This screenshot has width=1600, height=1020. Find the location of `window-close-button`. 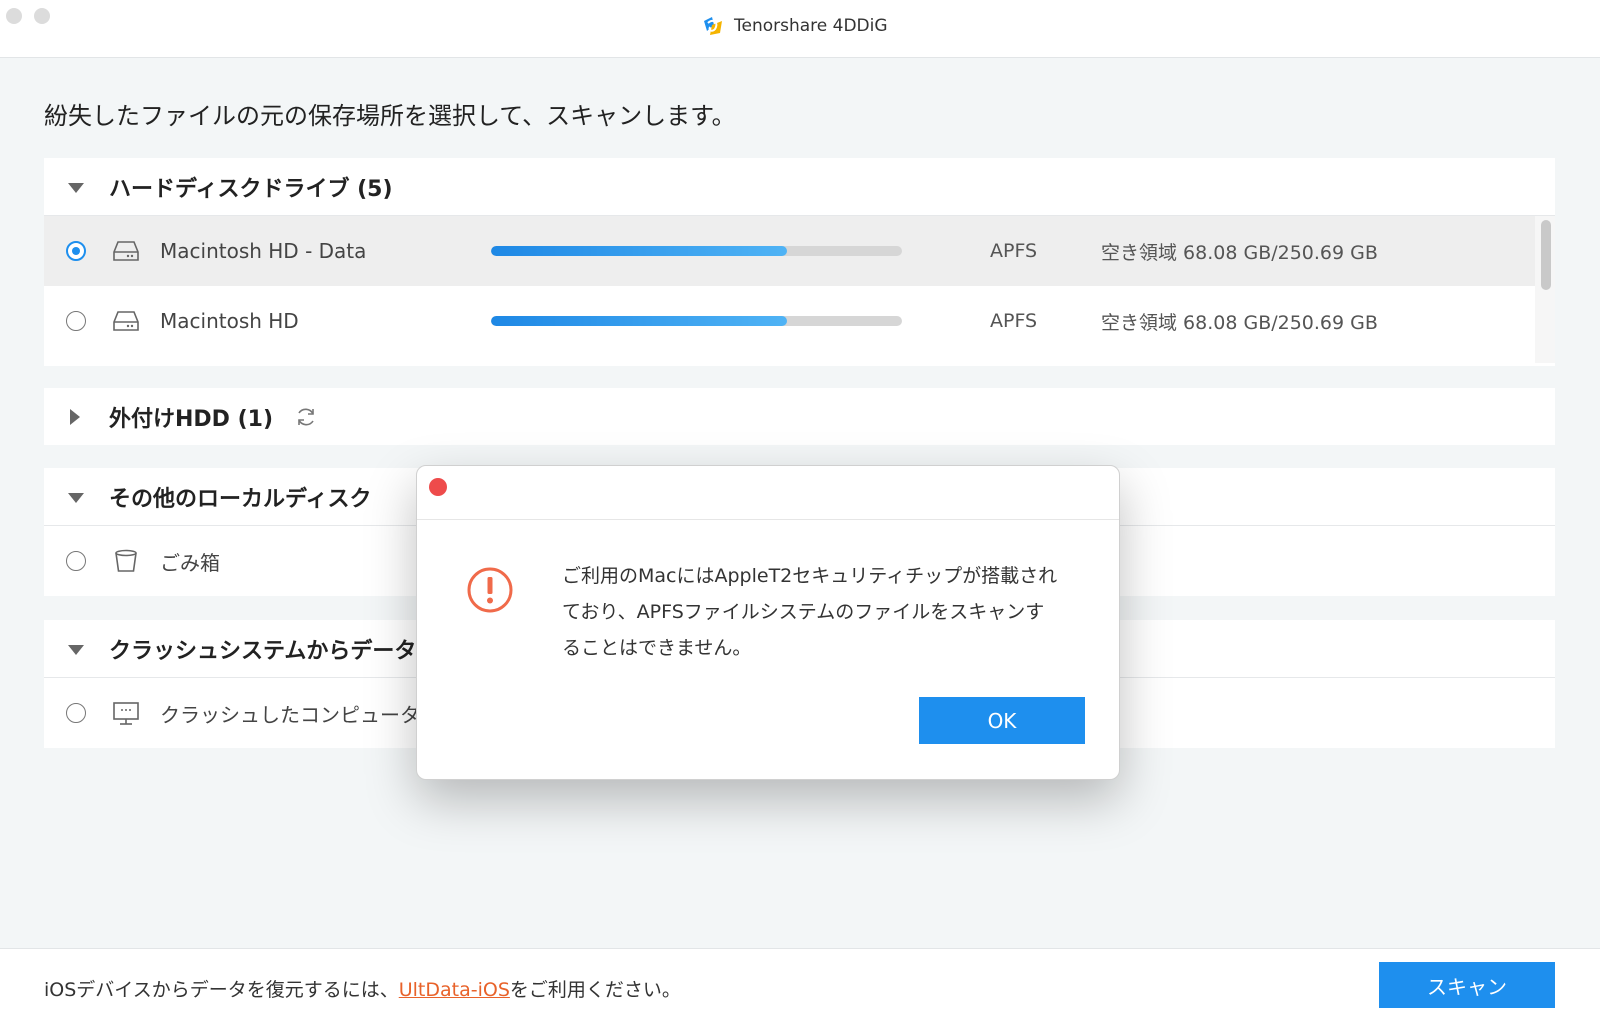

window-close-button is located at coordinates (14, 16).